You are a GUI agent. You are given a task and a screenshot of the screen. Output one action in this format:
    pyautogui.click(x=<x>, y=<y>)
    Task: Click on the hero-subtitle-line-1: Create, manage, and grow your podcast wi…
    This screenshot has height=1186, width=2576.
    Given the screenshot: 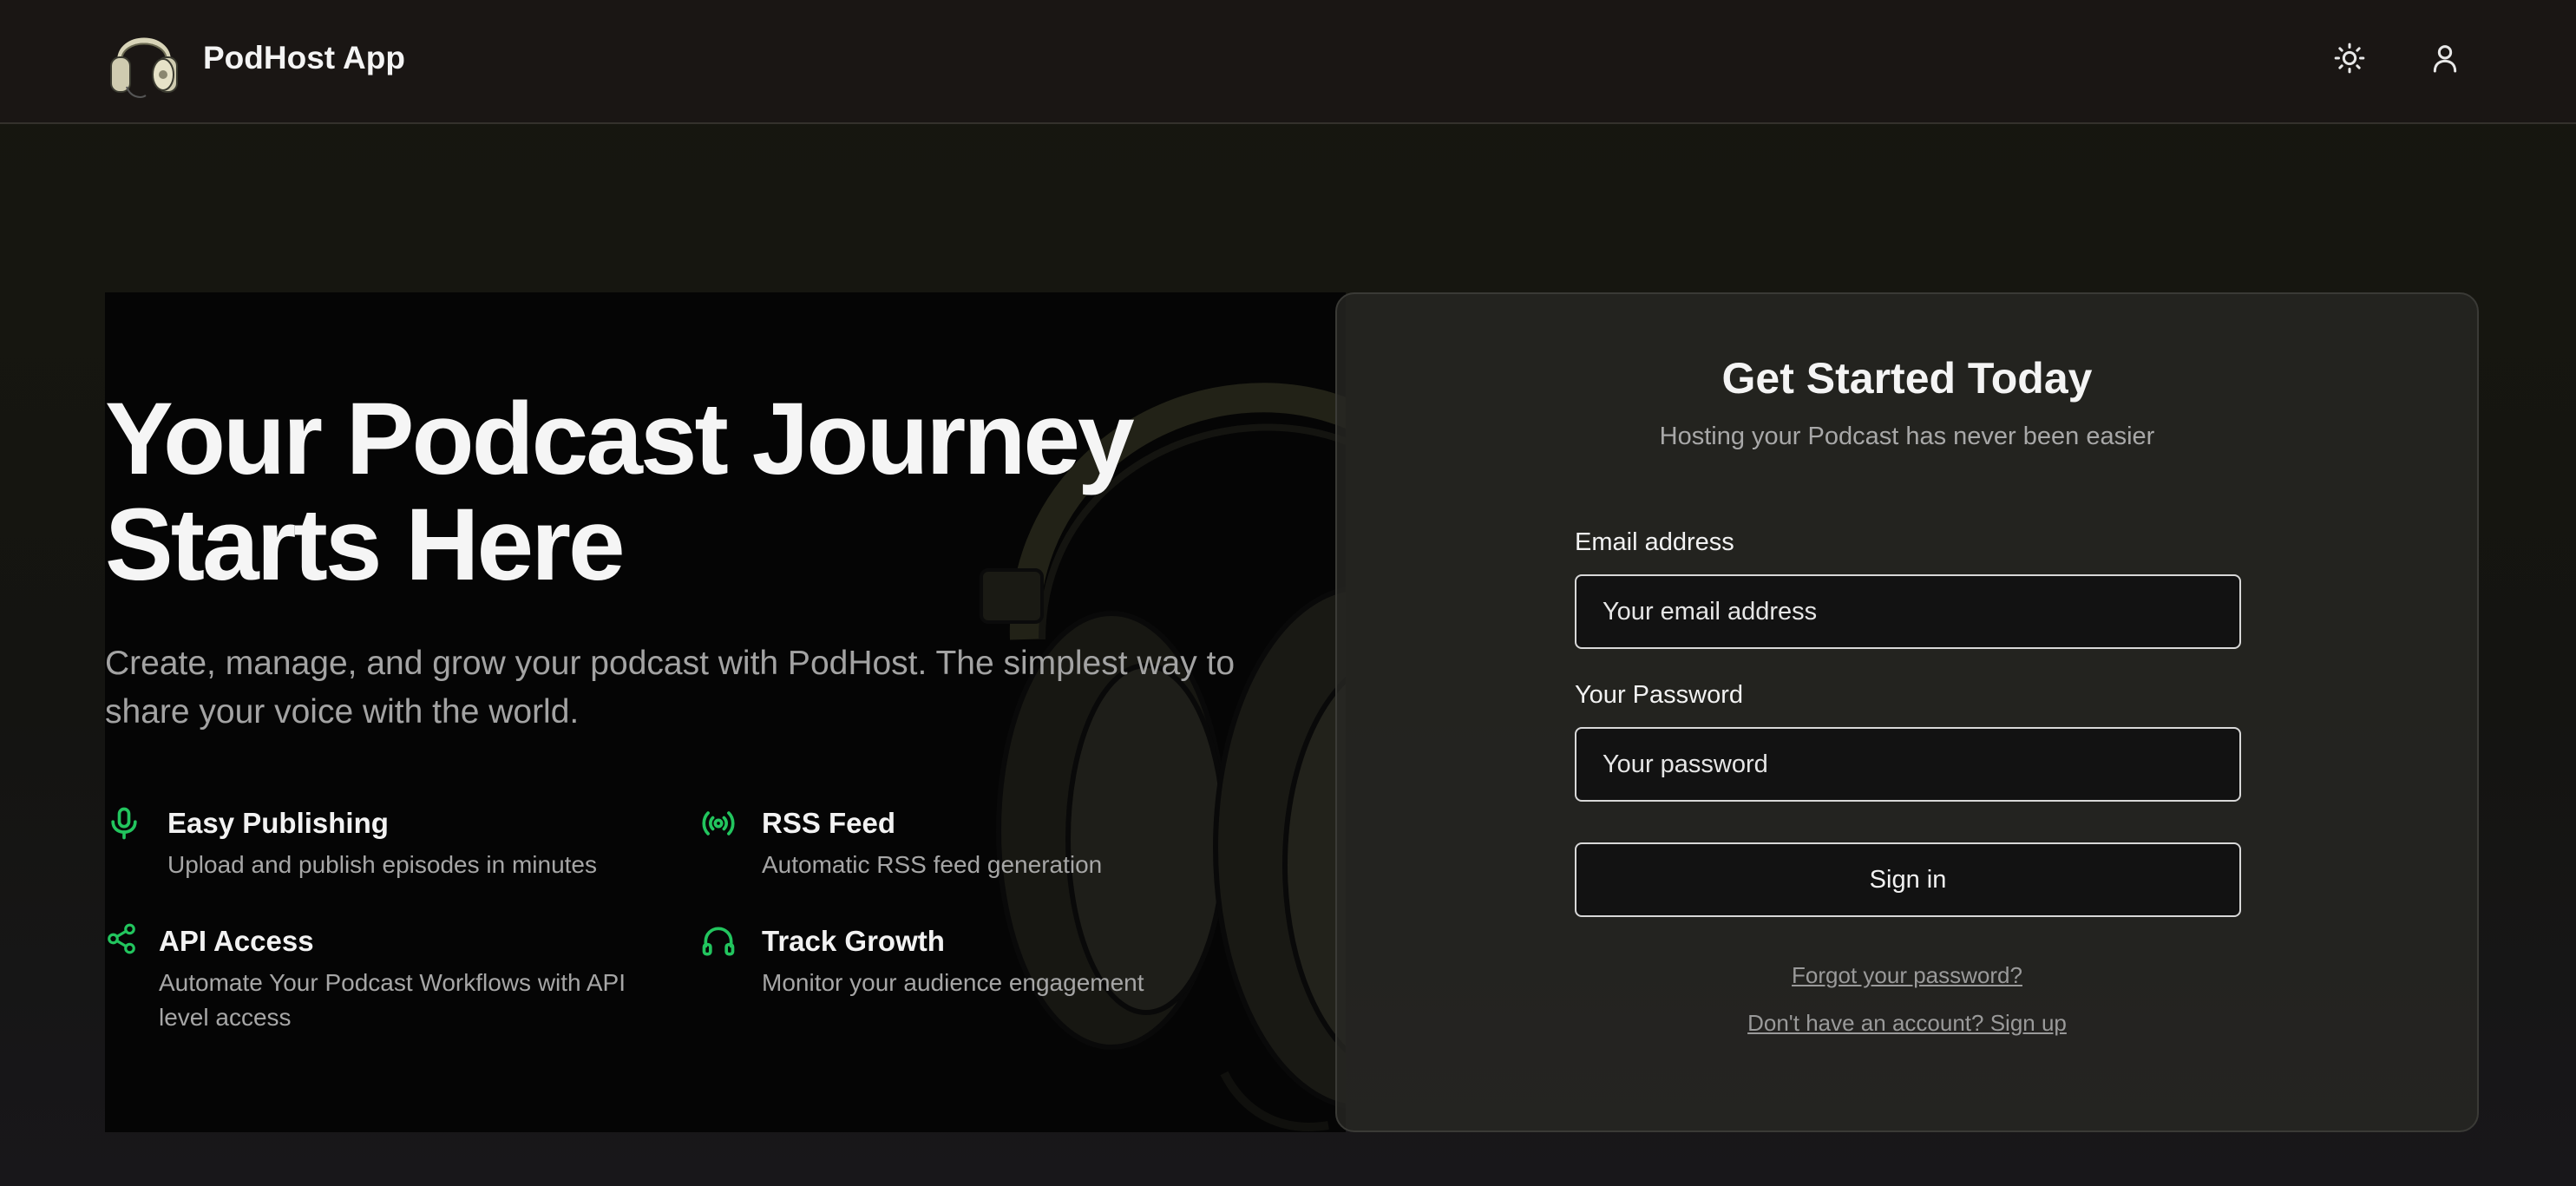 What is the action you would take?
    pyautogui.click(x=670, y=664)
    